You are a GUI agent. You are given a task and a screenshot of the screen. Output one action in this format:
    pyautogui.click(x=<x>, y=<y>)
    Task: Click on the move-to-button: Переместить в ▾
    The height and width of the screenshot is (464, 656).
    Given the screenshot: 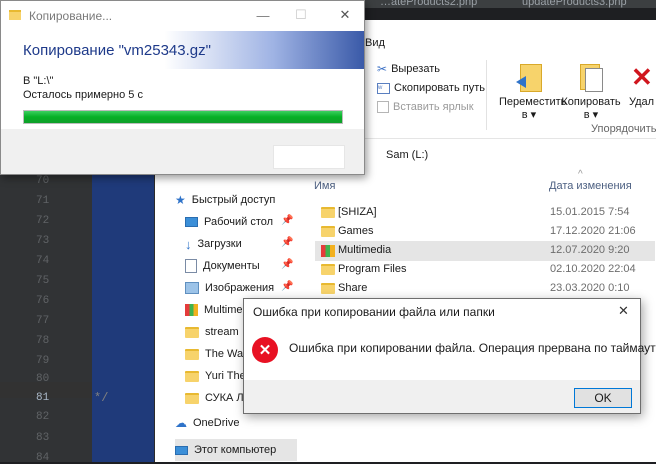 What is the action you would take?
    pyautogui.click(x=533, y=92)
    